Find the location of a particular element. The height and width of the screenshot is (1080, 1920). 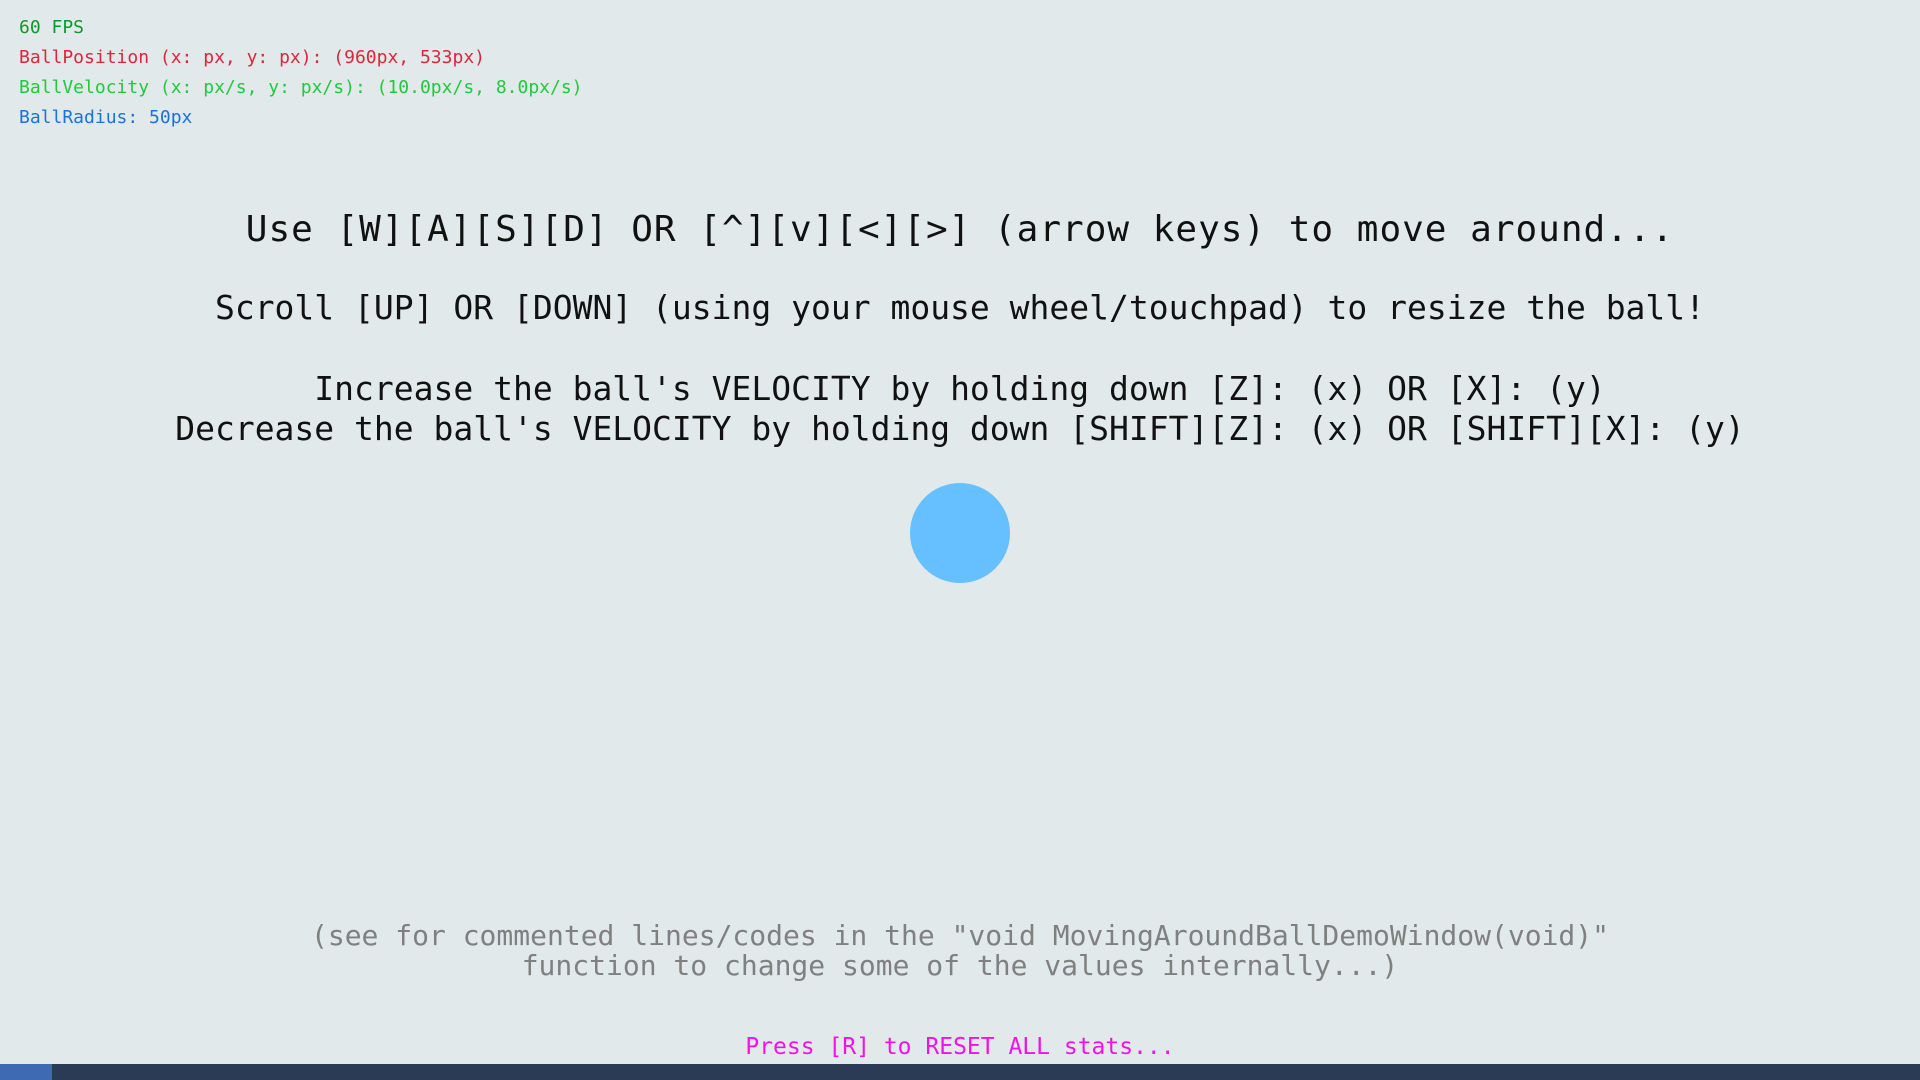

ball is located at coordinates (960, 533).